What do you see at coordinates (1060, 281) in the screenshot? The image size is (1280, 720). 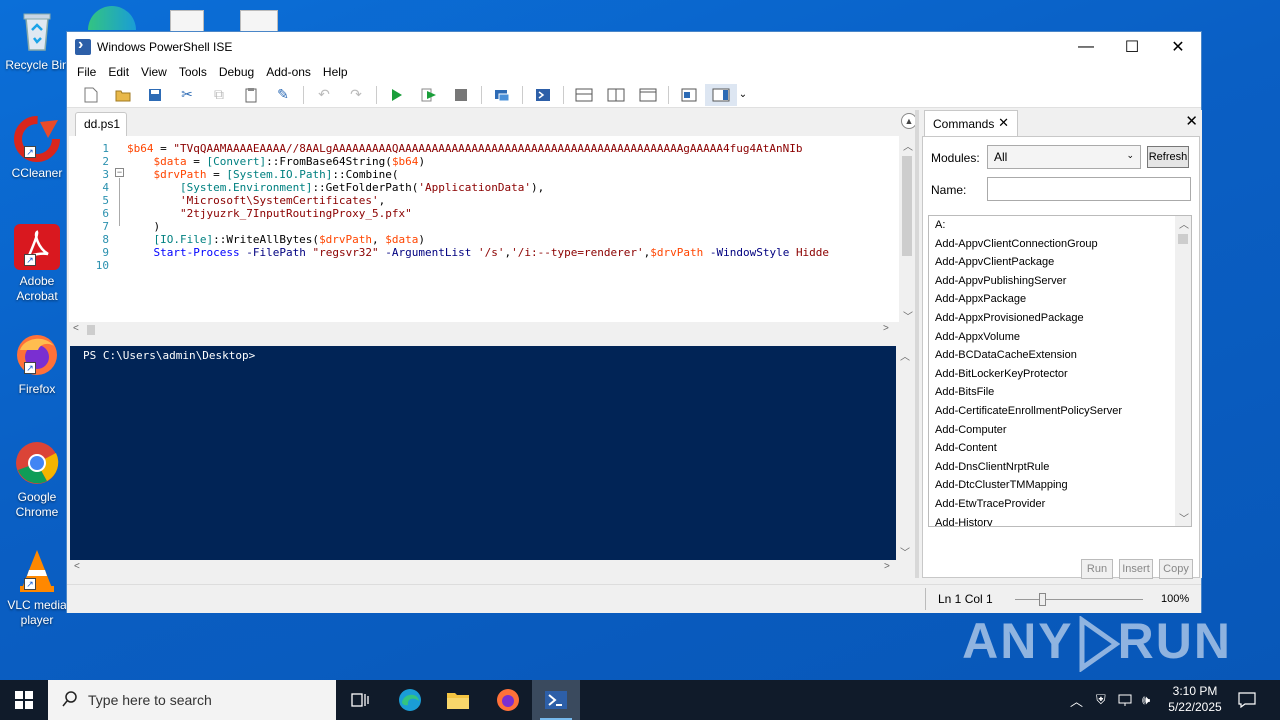 I see `command-list-item: Add-AppvPublishingServer` at bounding box center [1060, 281].